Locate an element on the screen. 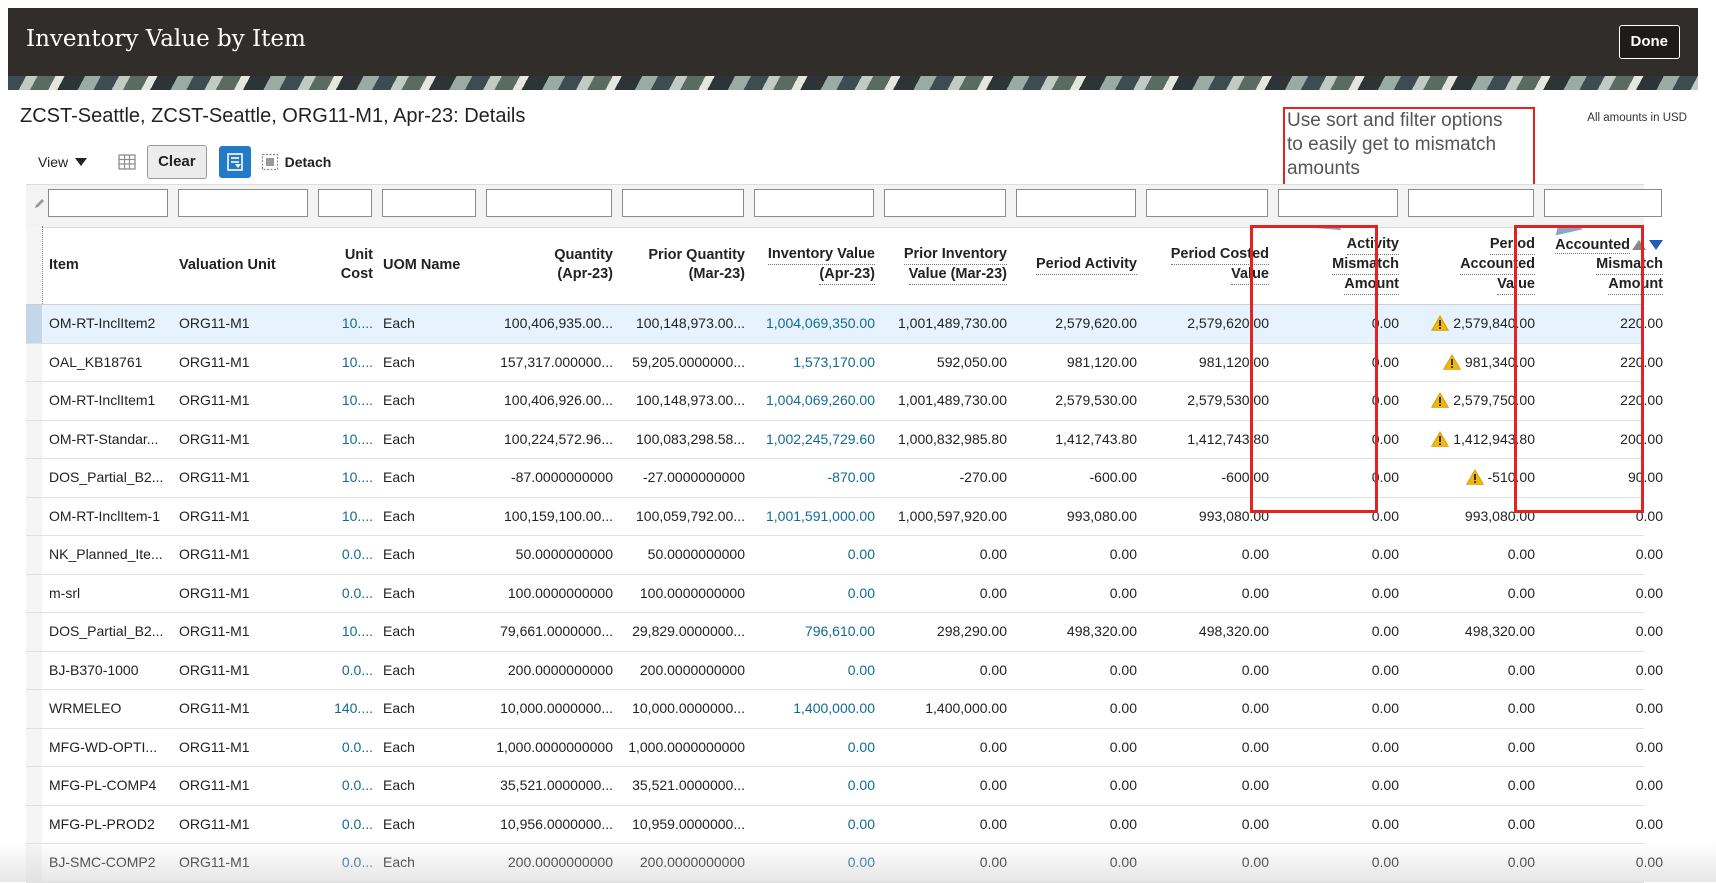 The width and height of the screenshot is (1716, 883). column-header-inv-value: Inventory Value (Apr-23) is located at coordinates (815, 265).